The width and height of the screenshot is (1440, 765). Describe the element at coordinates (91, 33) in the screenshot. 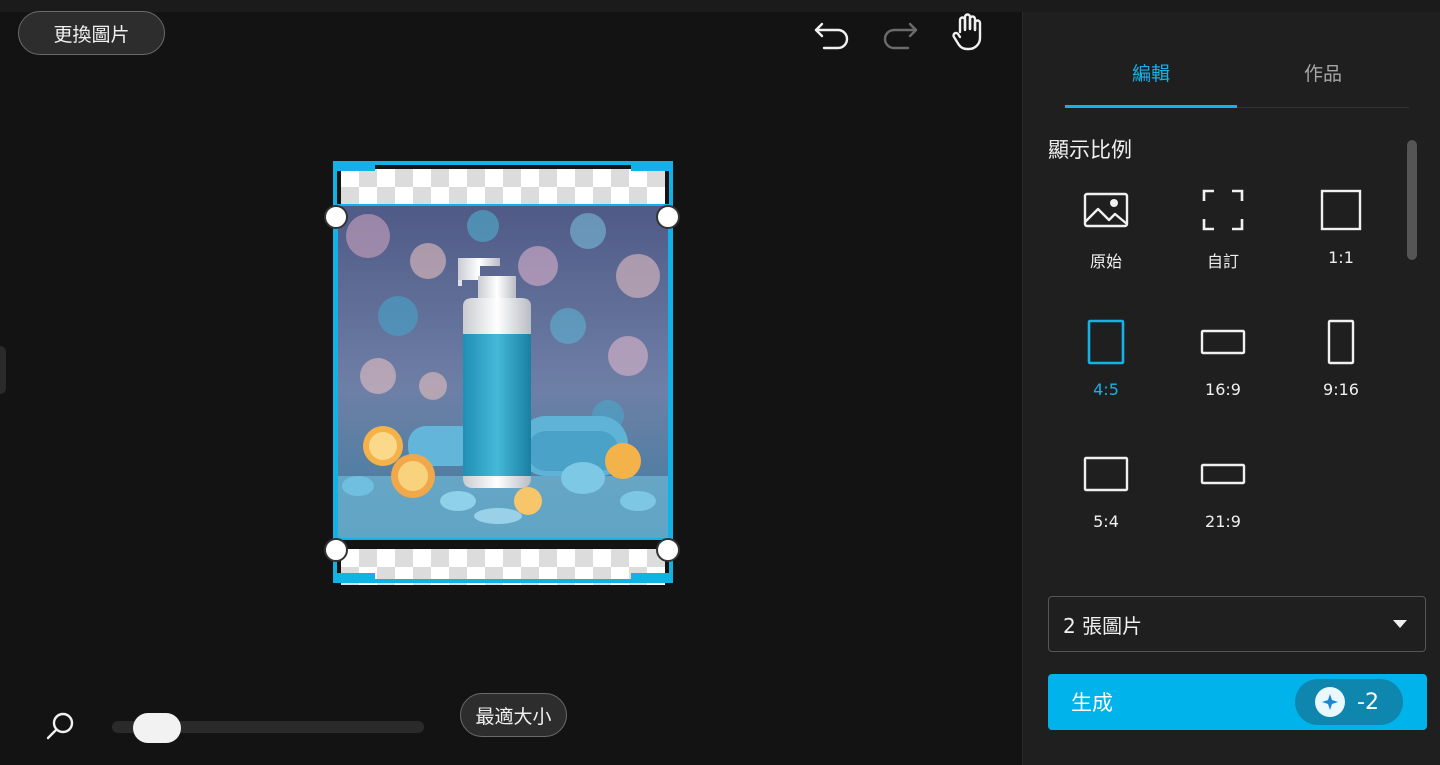

I see `replace-image-button: 更換圖片` at that location.